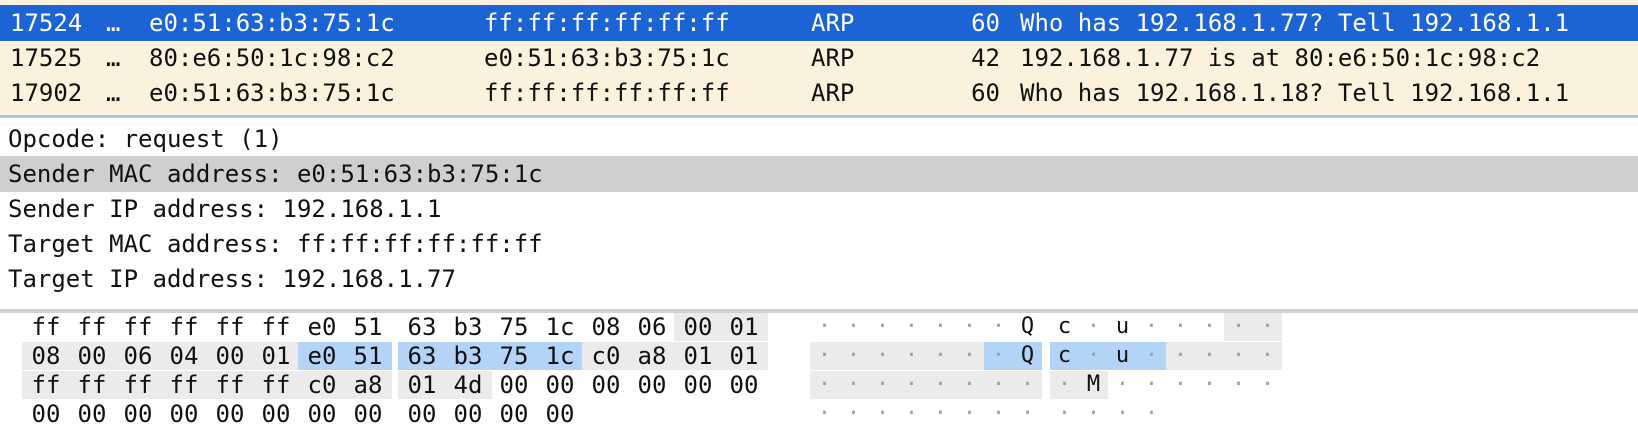 The image size is (1638, 448). Describe the element at coordinates (422, 356) in the screenshot. I see `hex-byte: 63` at that location.